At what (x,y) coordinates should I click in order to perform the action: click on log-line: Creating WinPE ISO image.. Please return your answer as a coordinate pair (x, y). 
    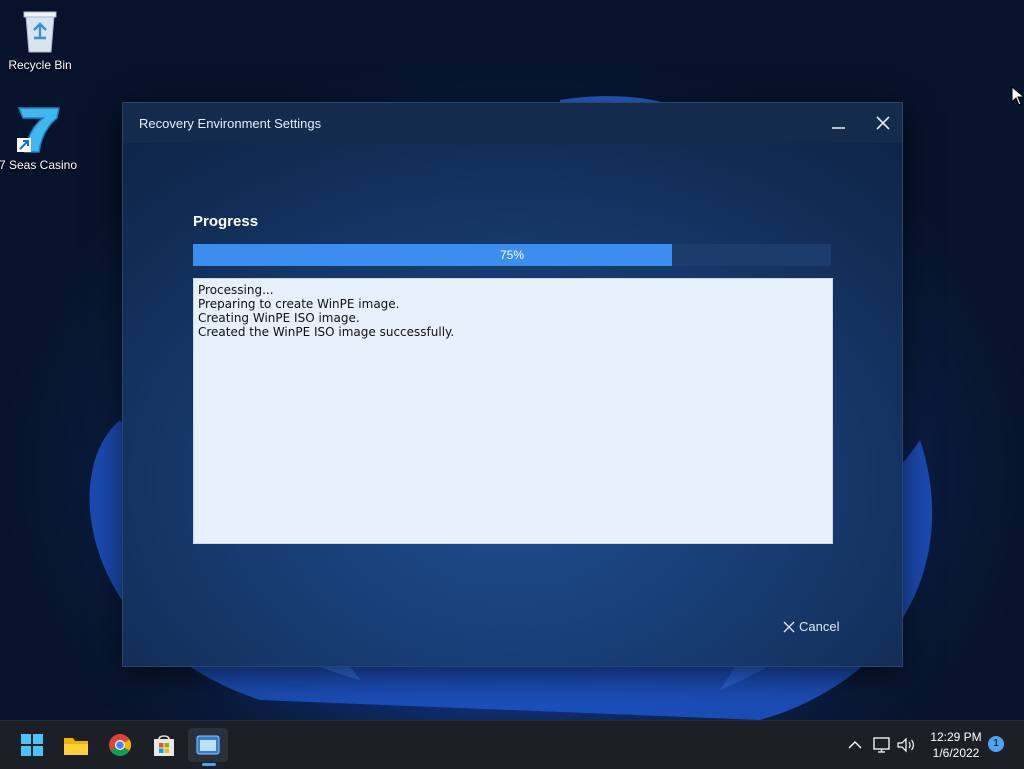
    Looking at the image, I should click on (279, 318).